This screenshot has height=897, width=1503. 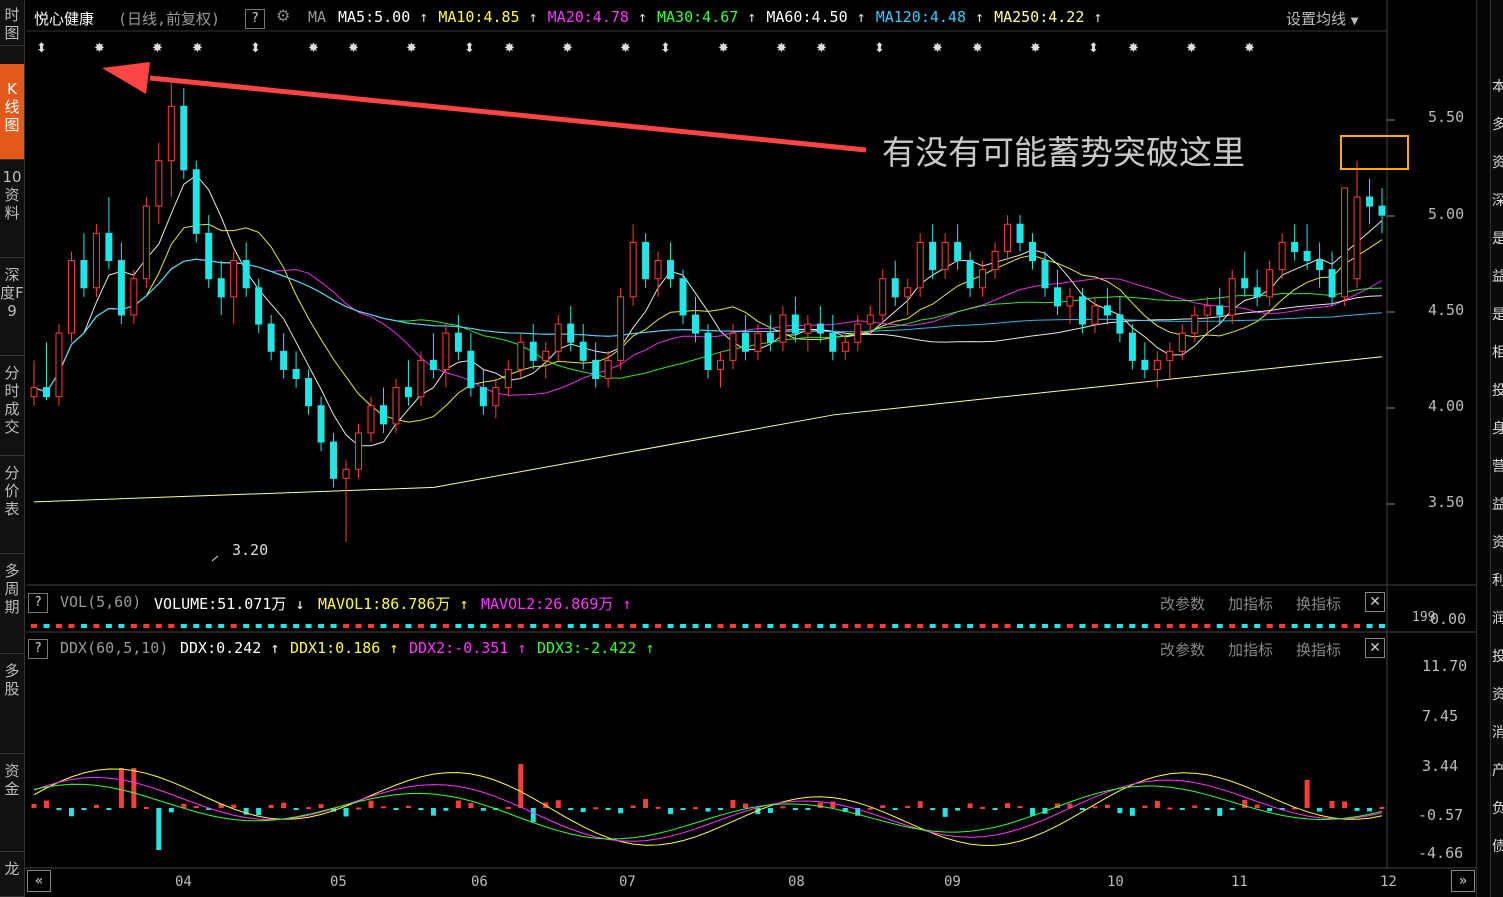 What do you see at coordinates (313, 48) in the screenshot?
I see `event-marker-5: ✸` at bounding box center [313, 48].